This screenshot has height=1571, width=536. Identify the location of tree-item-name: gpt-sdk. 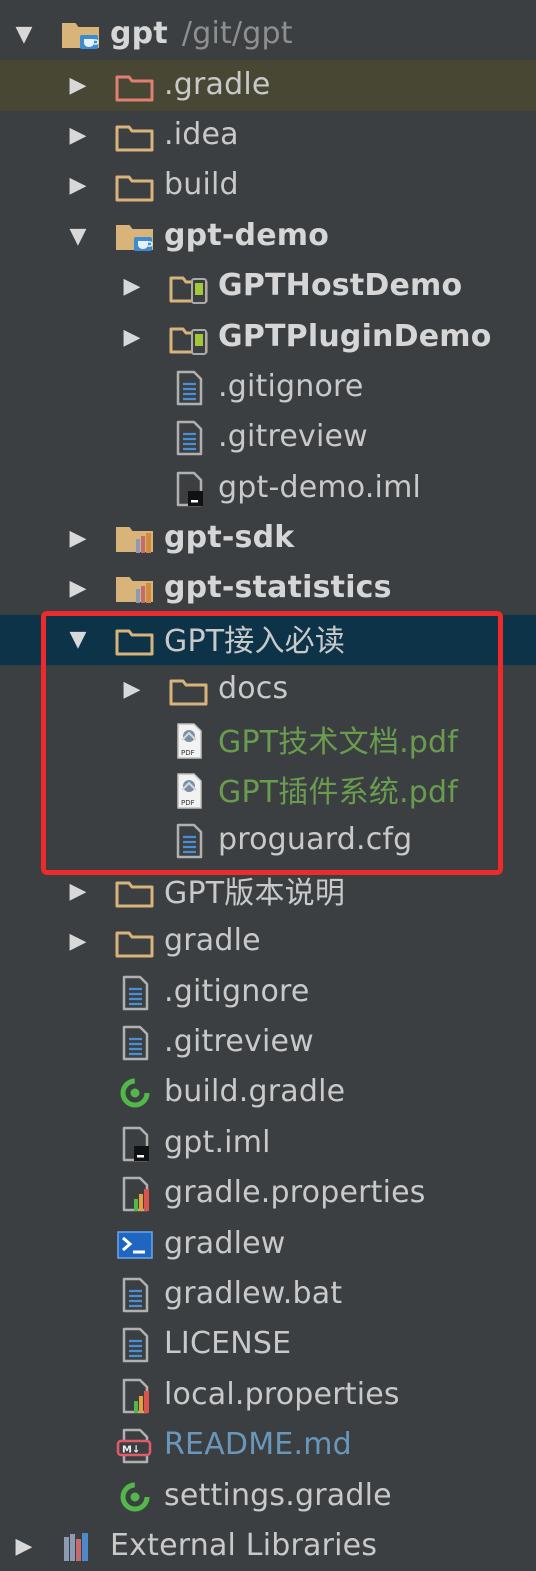
(229, 538).